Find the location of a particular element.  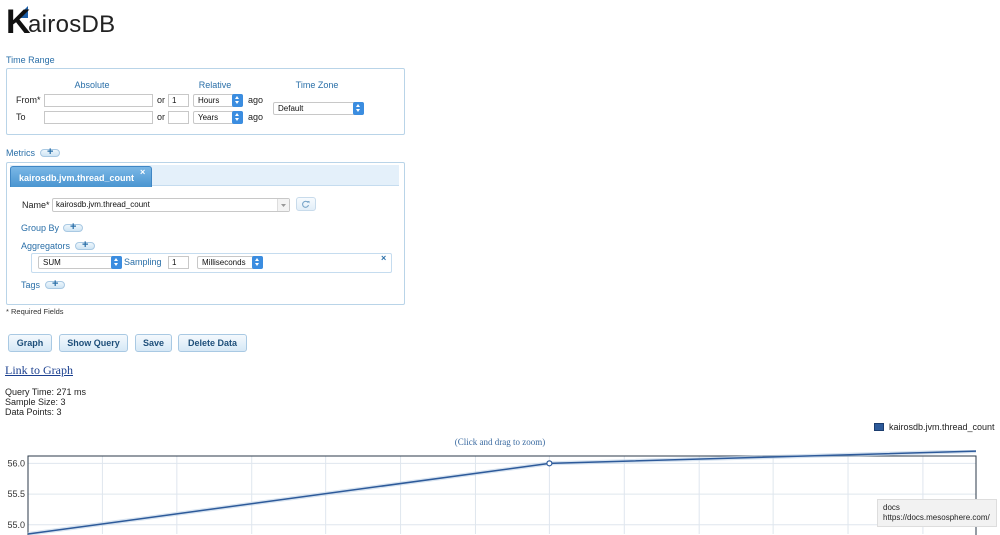

to-relative-unit-select: Years is located at coordinates (218, 117).